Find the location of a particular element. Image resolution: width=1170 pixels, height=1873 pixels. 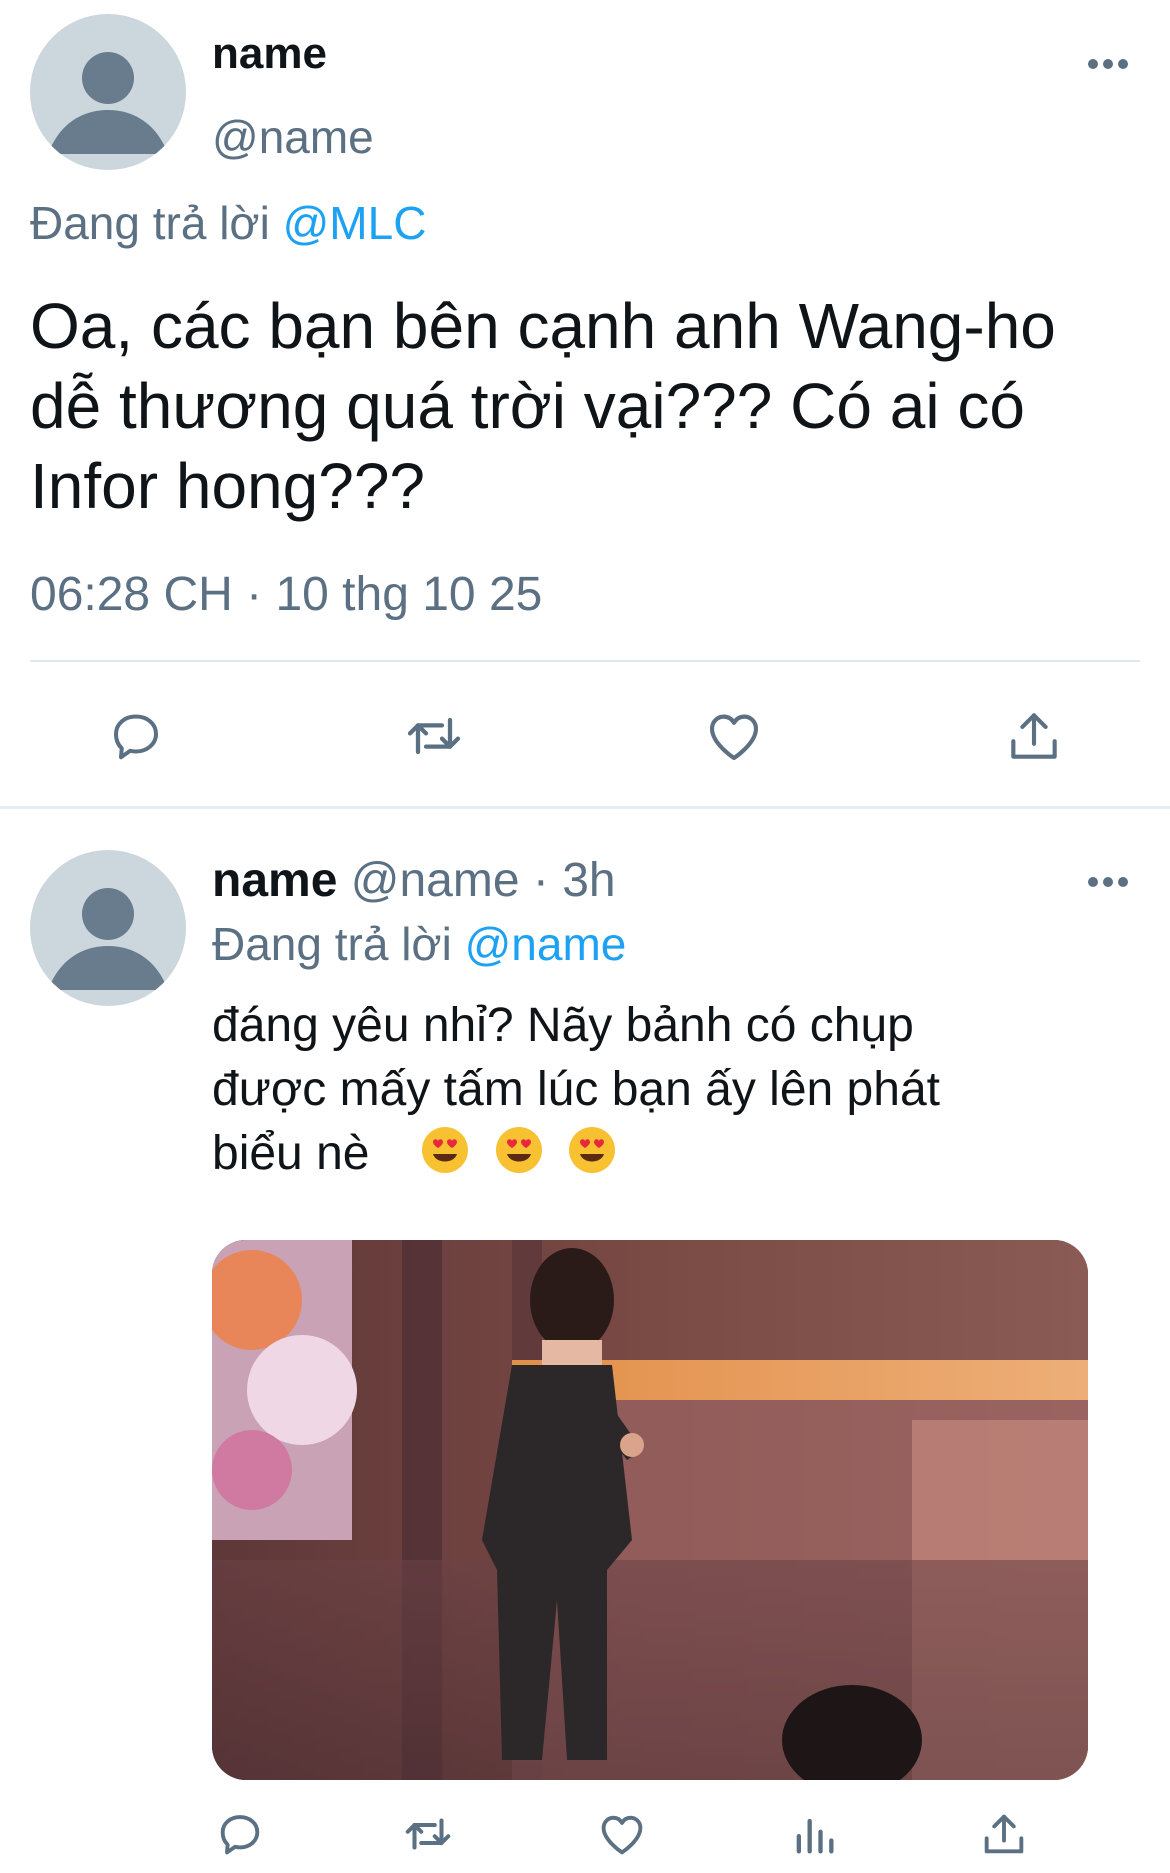

tweet-text-line: Infor hong??? is located at coordinates (227, 486).